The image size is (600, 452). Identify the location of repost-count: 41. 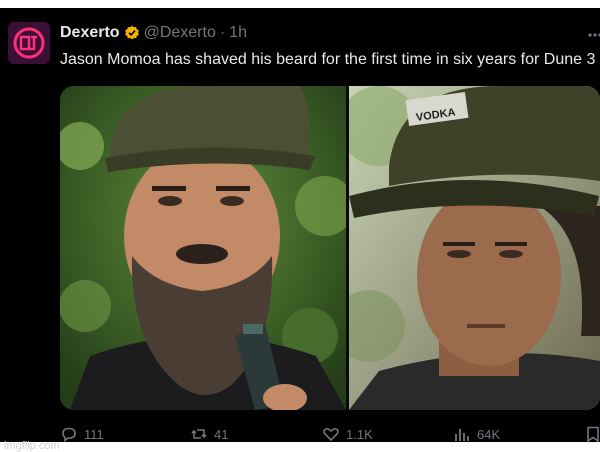
(221, 434).